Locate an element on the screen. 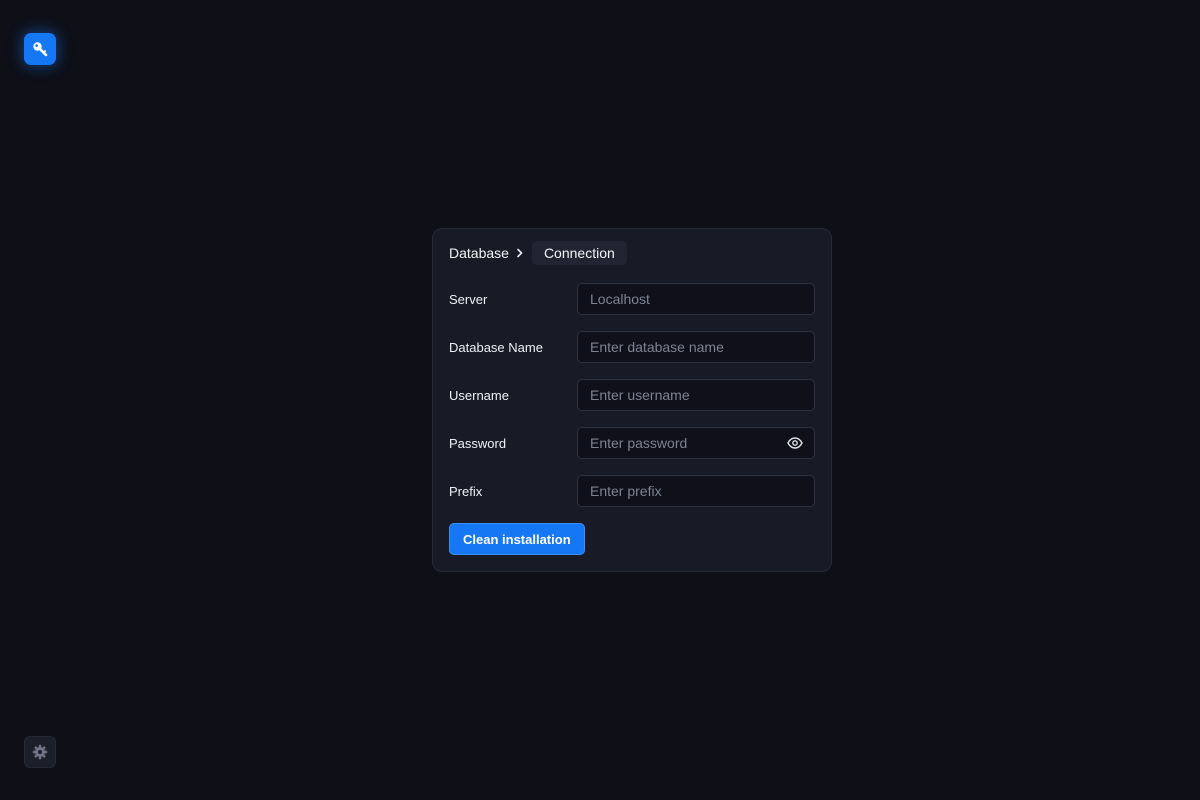  password-input is located at coordinates (696, 443).